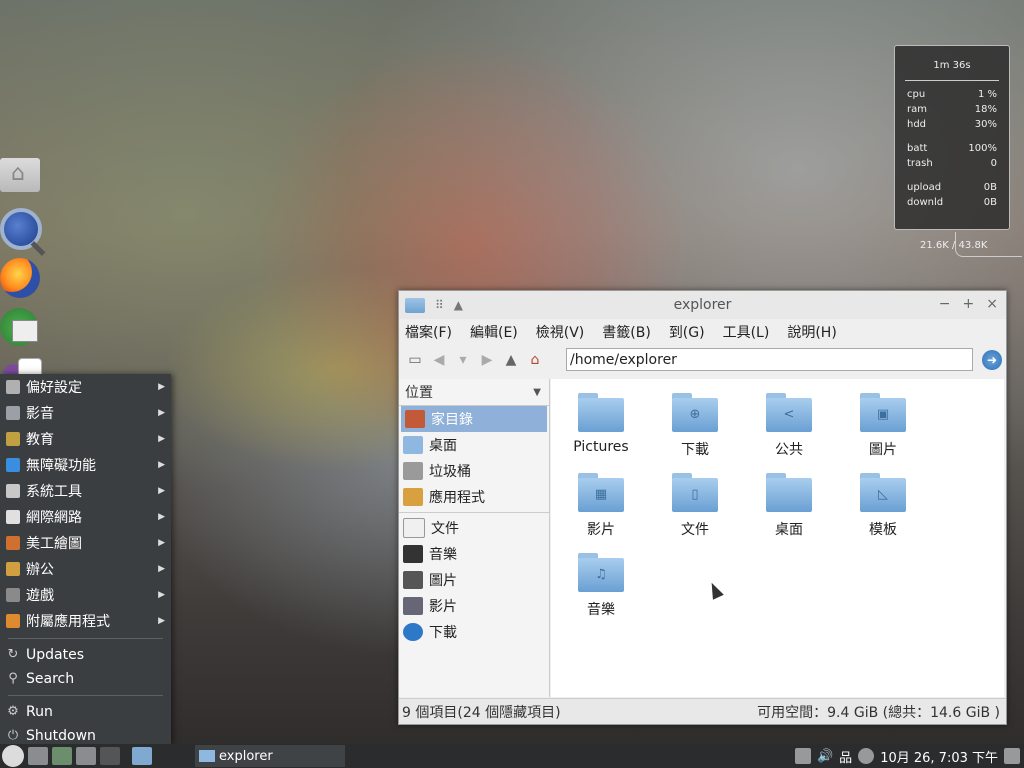 The height and width of the screenshot is (768, 1024). Describe the element at coordinates (789, 450) in the screenshot. I see `folder-label: 公共` at that location.